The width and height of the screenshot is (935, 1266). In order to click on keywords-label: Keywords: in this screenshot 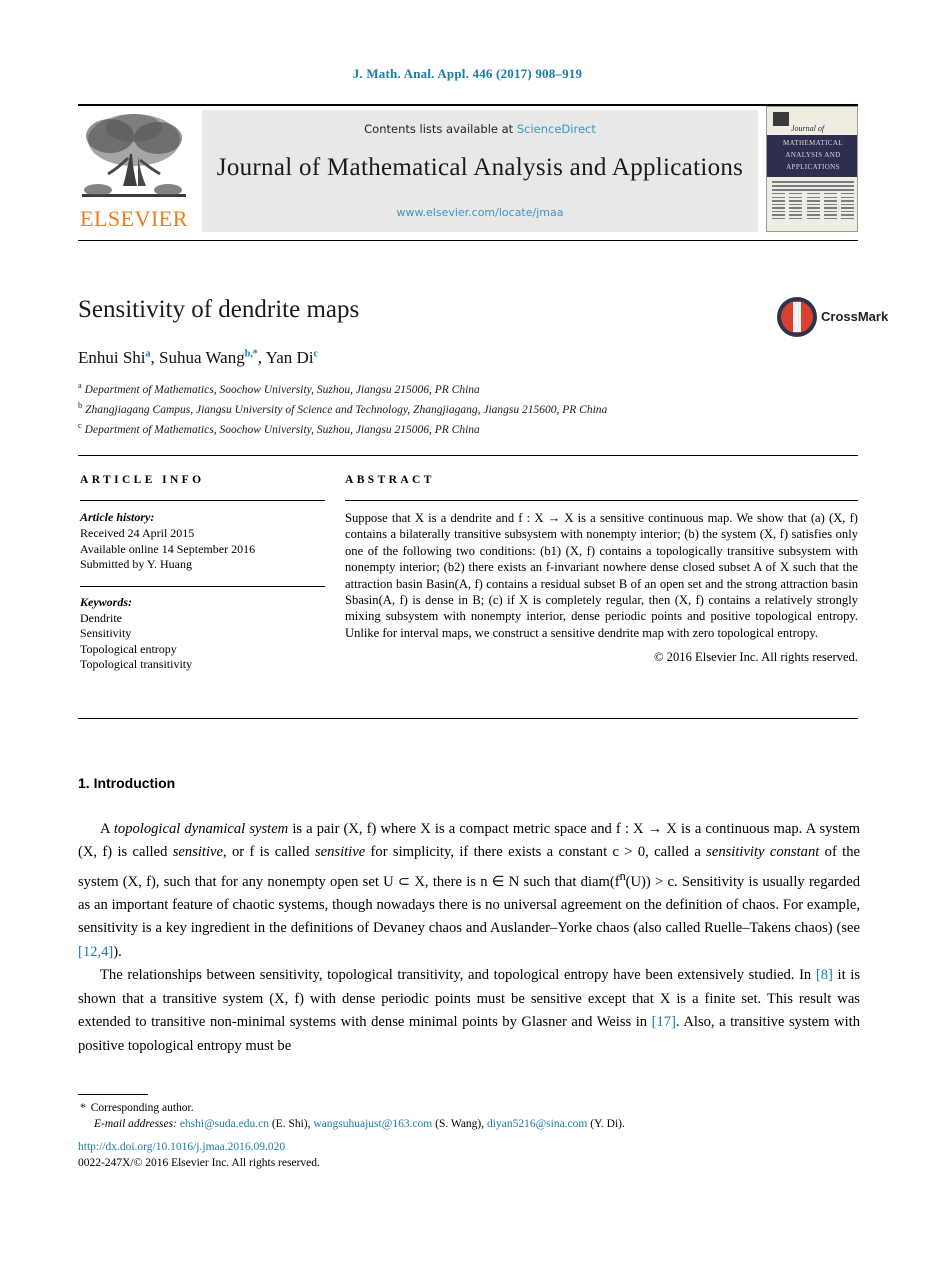, I will do `click(106, 601)`.